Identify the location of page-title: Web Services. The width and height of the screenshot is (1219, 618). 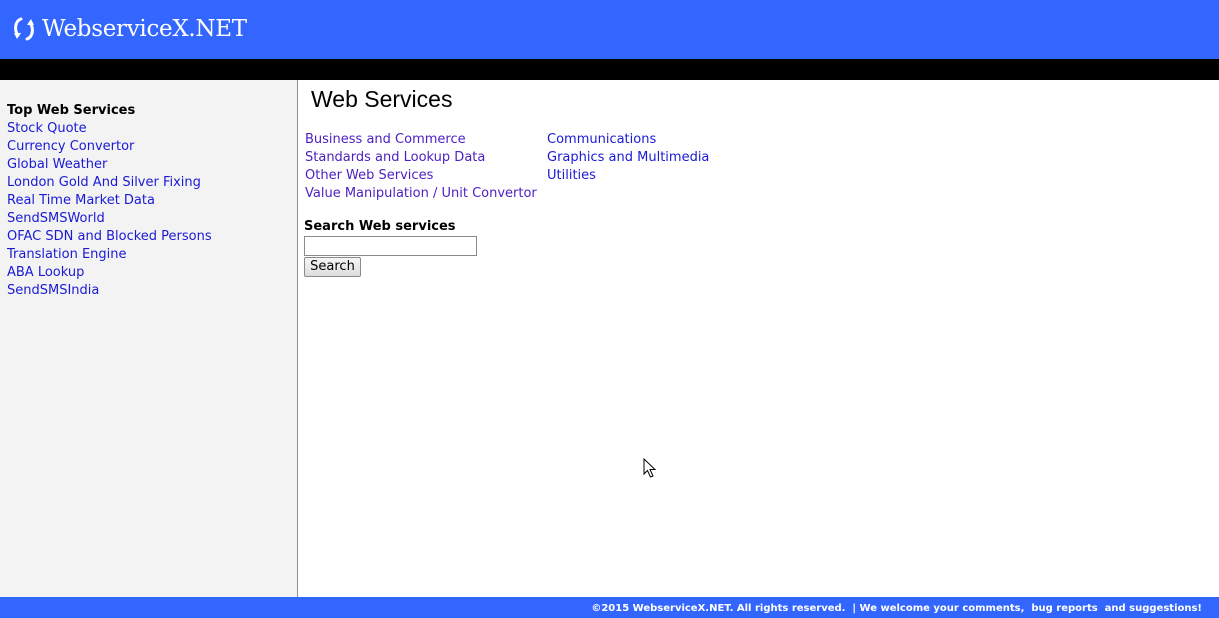
(382, 99).